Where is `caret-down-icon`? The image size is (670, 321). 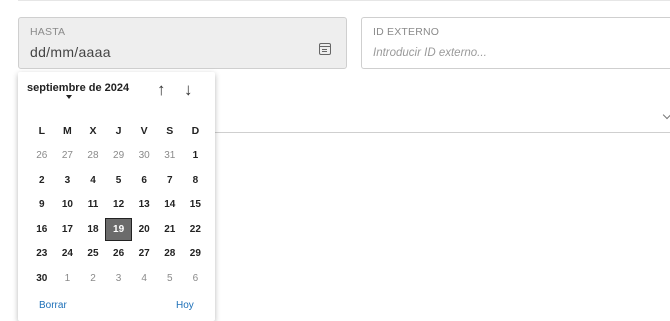
caret-down-icon is located at coordinates (69, 97).